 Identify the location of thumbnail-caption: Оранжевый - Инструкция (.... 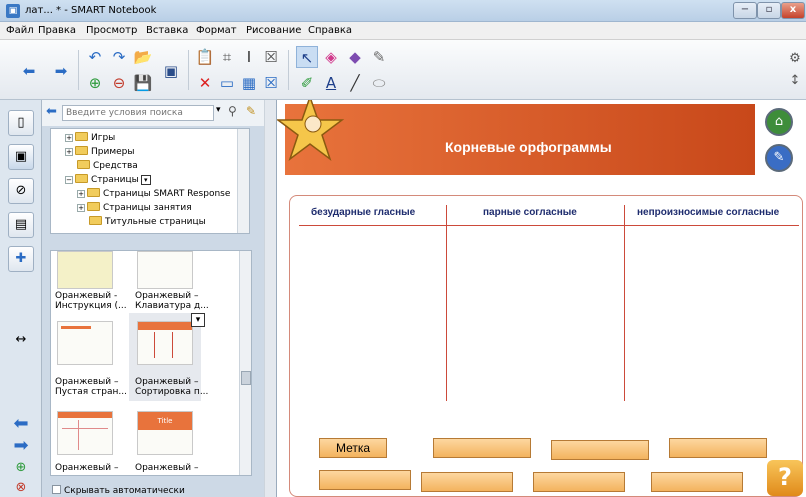
(91, 301).